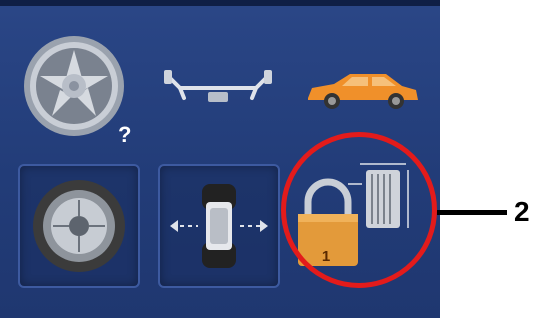 This screenshot has height=318, width=534. I want to click on rim-question-icon, so click(74, 86).